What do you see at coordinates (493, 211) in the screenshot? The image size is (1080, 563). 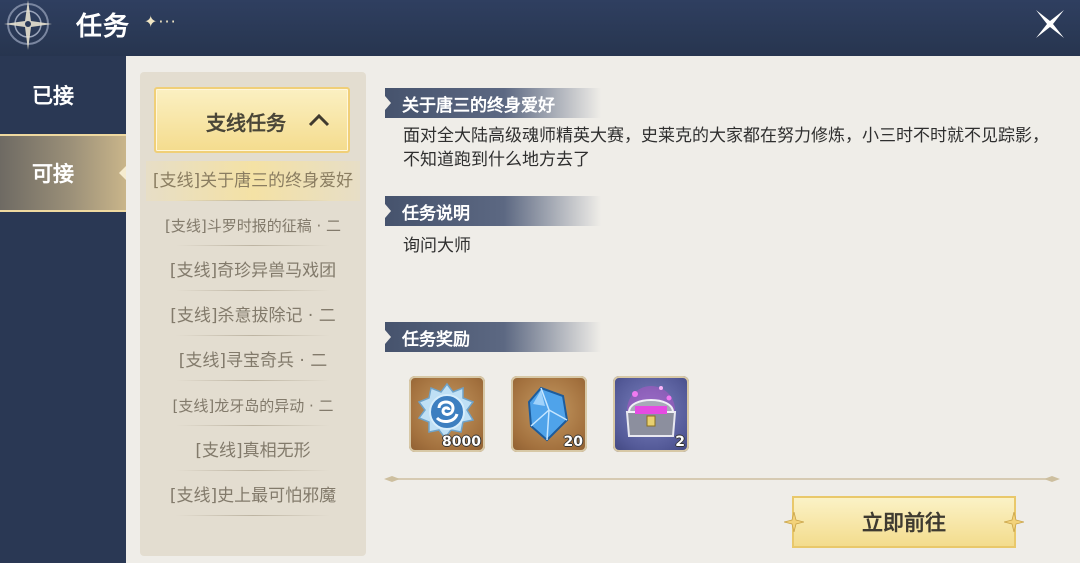 I see `task-explanation-header: 任务说明` at bounding box center [493, 211].